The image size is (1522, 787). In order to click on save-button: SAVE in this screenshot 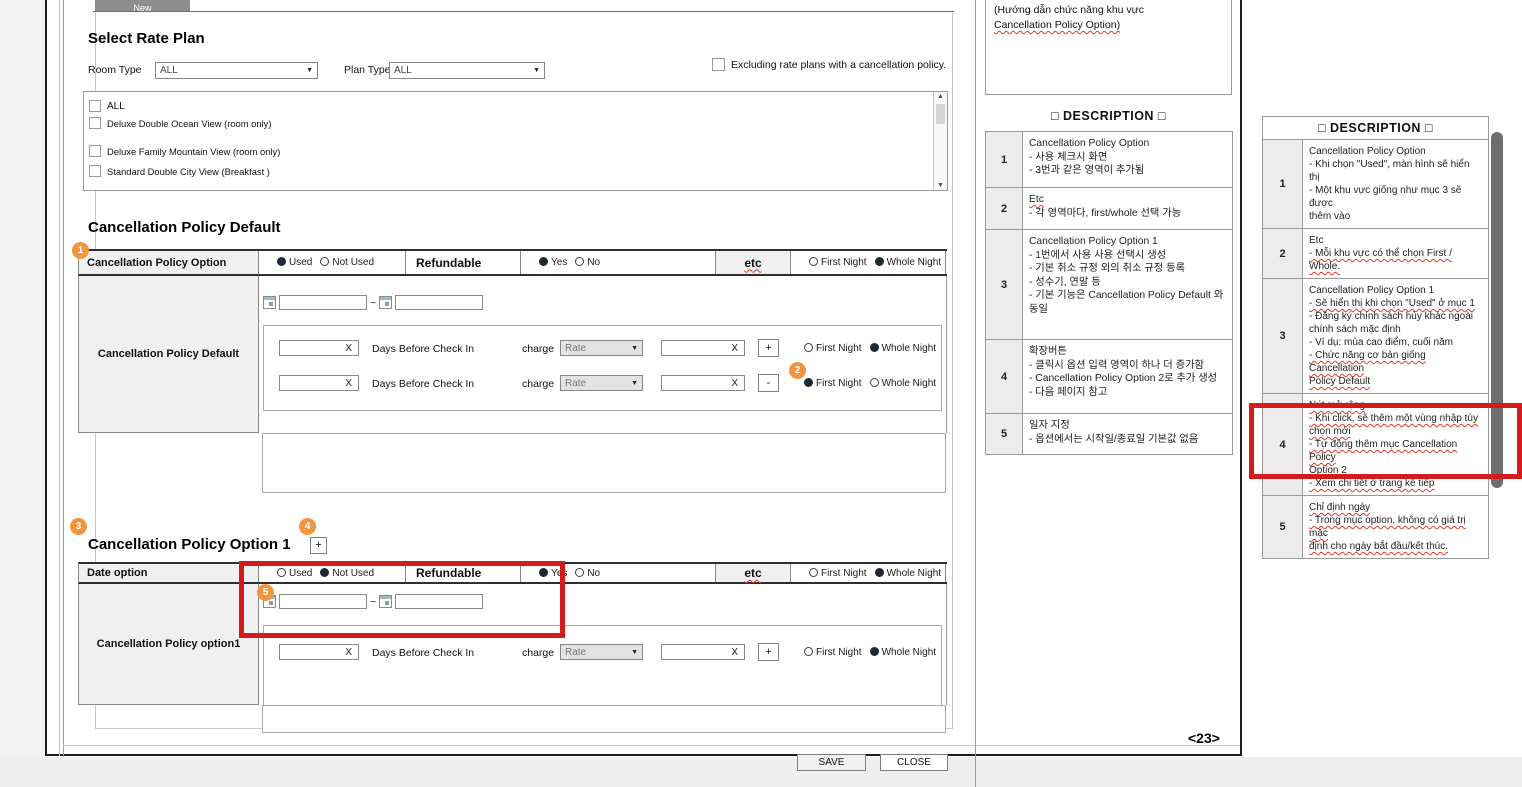, I will do `click(831, 762)`.